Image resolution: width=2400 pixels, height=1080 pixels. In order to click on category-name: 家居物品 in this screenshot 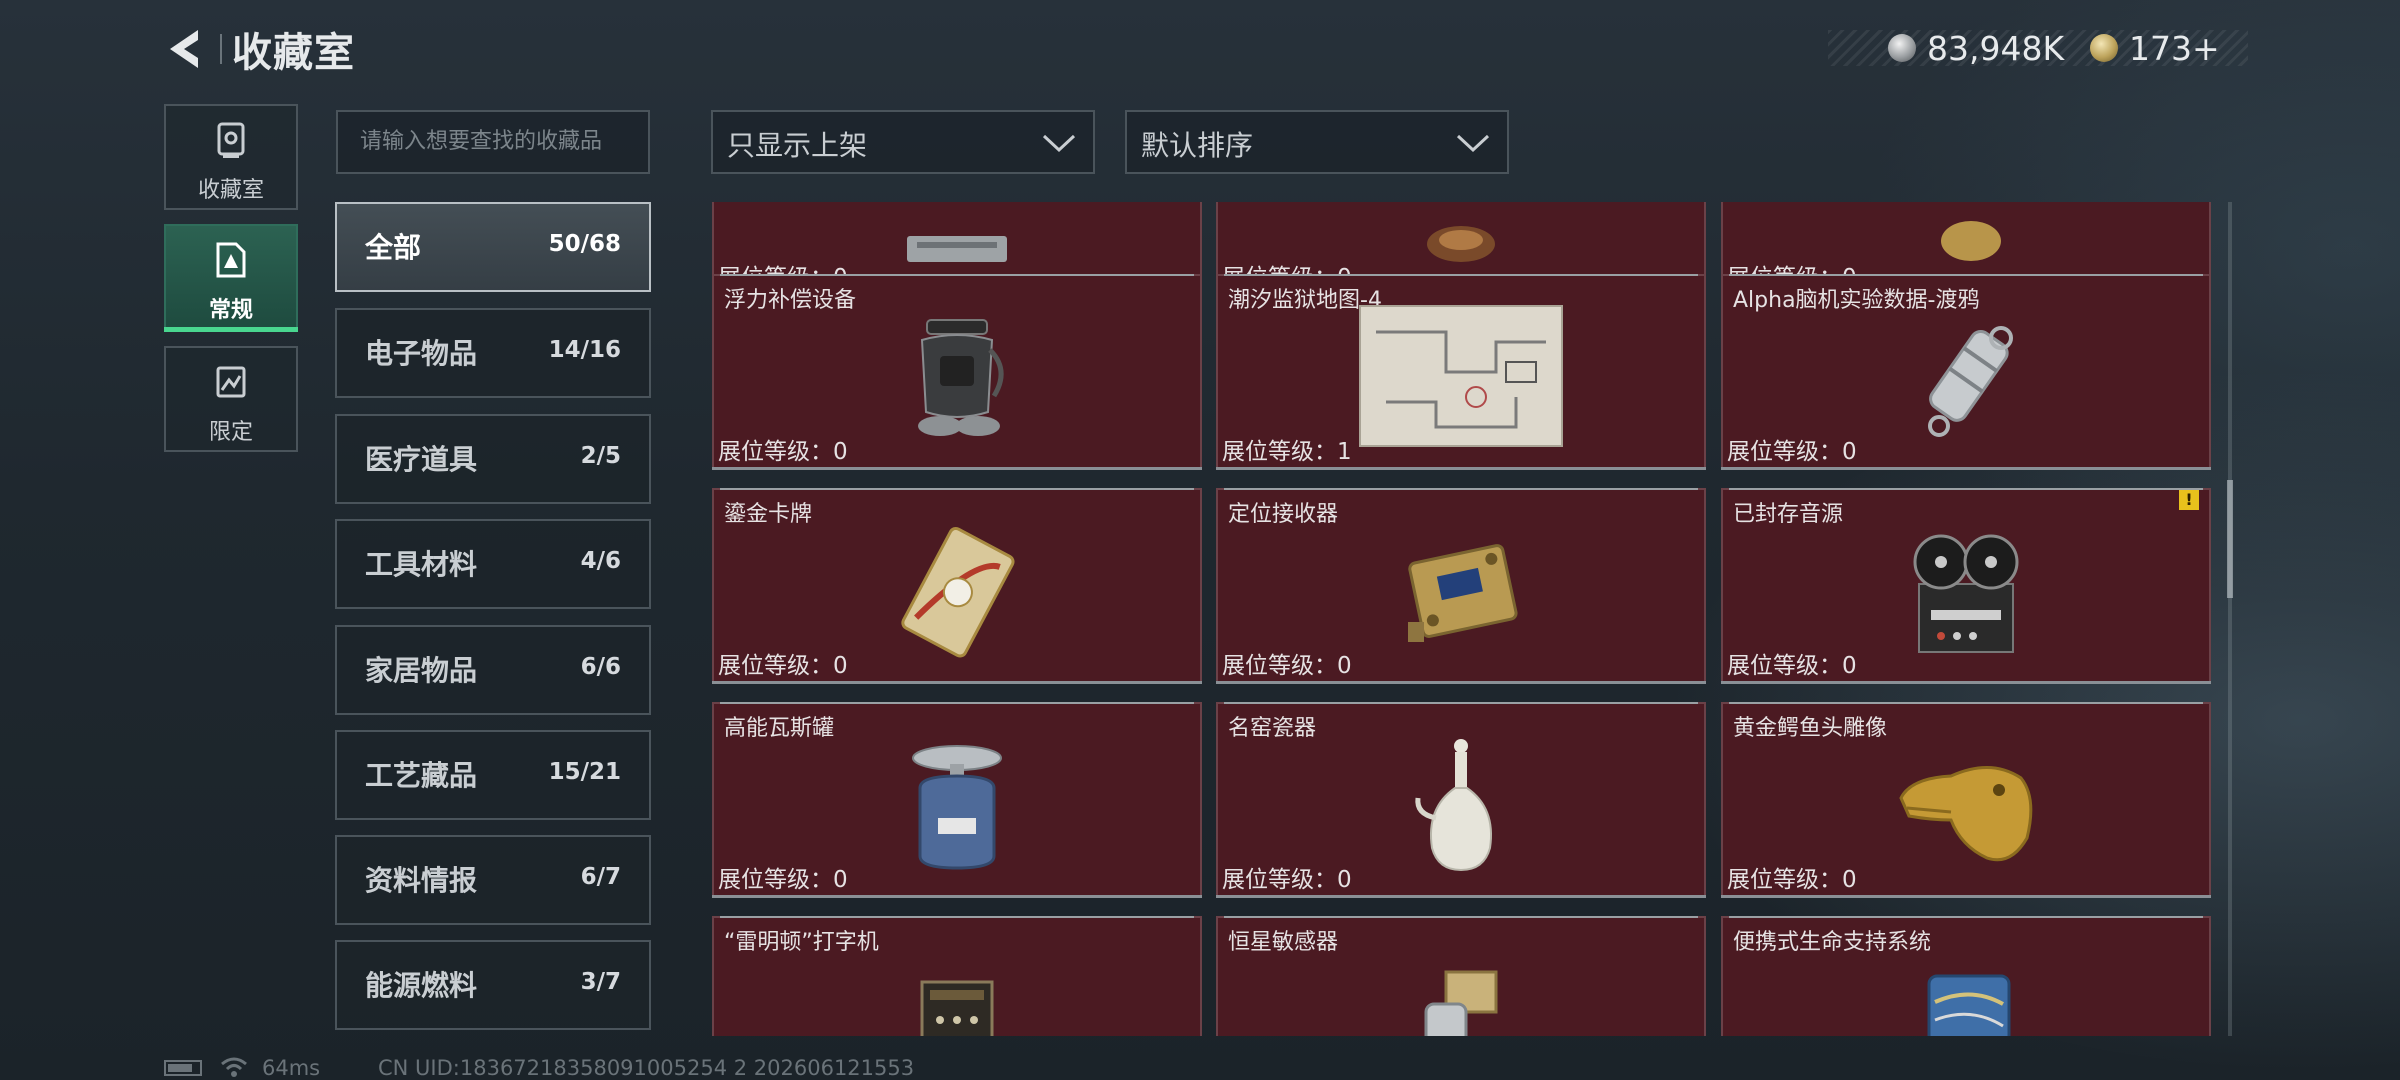, I will do `click(421, 670)`.